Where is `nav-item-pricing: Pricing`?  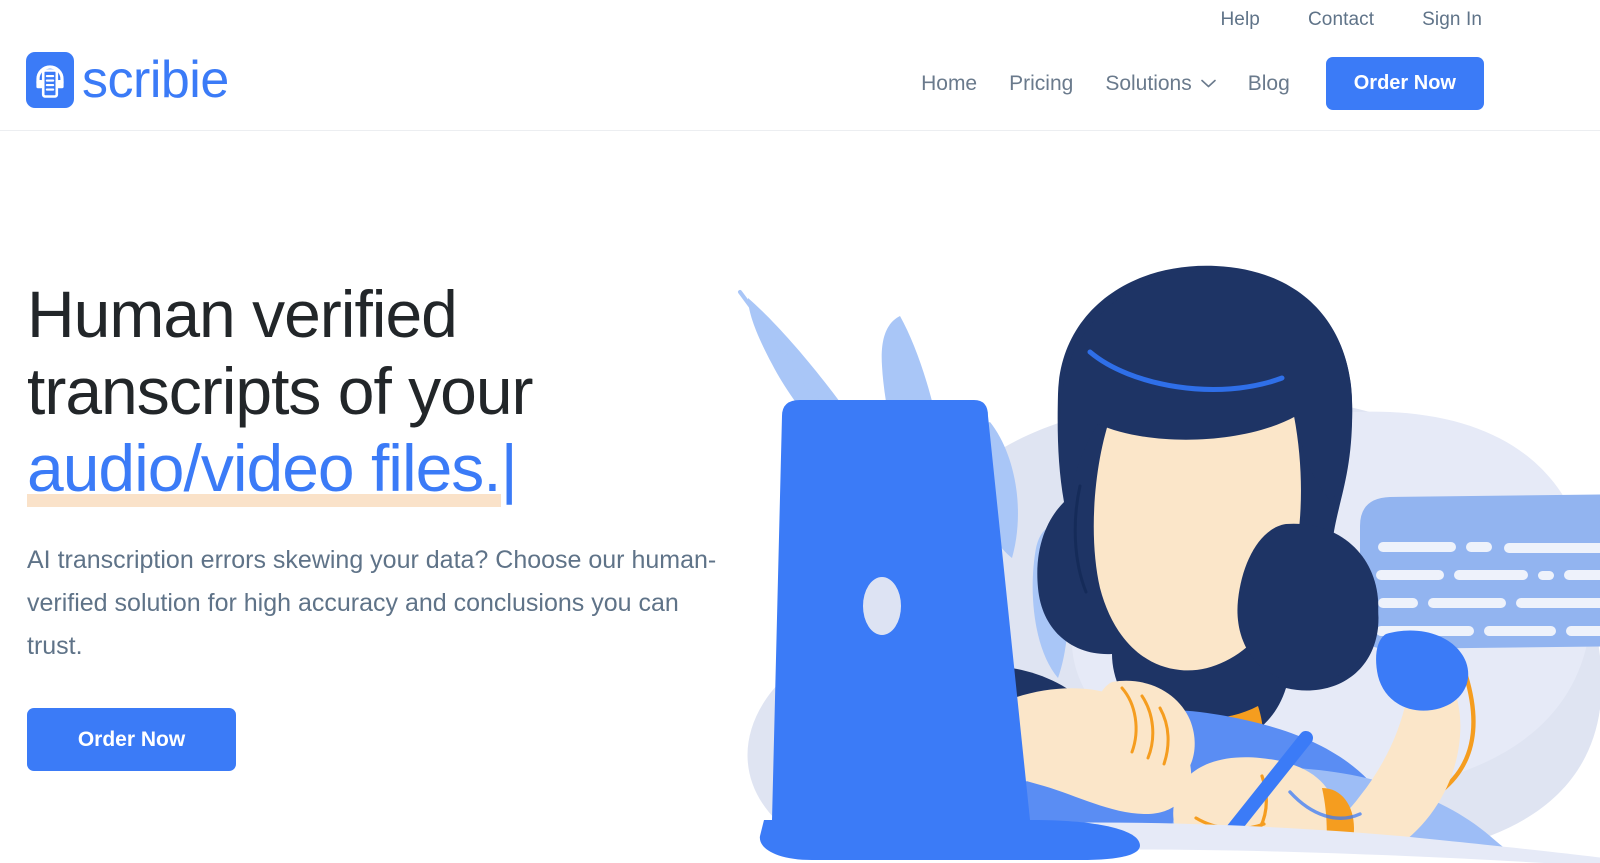 nav-item-pricing: Pricing is located at coordinates (1041, 84).